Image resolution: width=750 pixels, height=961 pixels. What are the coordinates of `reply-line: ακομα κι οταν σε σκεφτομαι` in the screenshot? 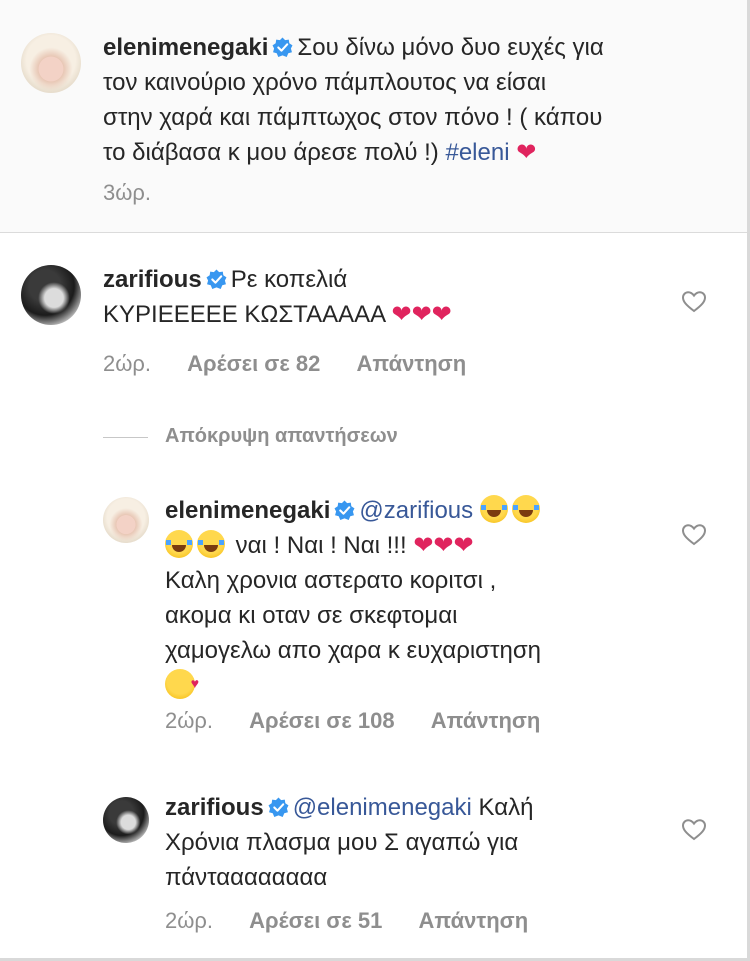 It's located at (311, 615).